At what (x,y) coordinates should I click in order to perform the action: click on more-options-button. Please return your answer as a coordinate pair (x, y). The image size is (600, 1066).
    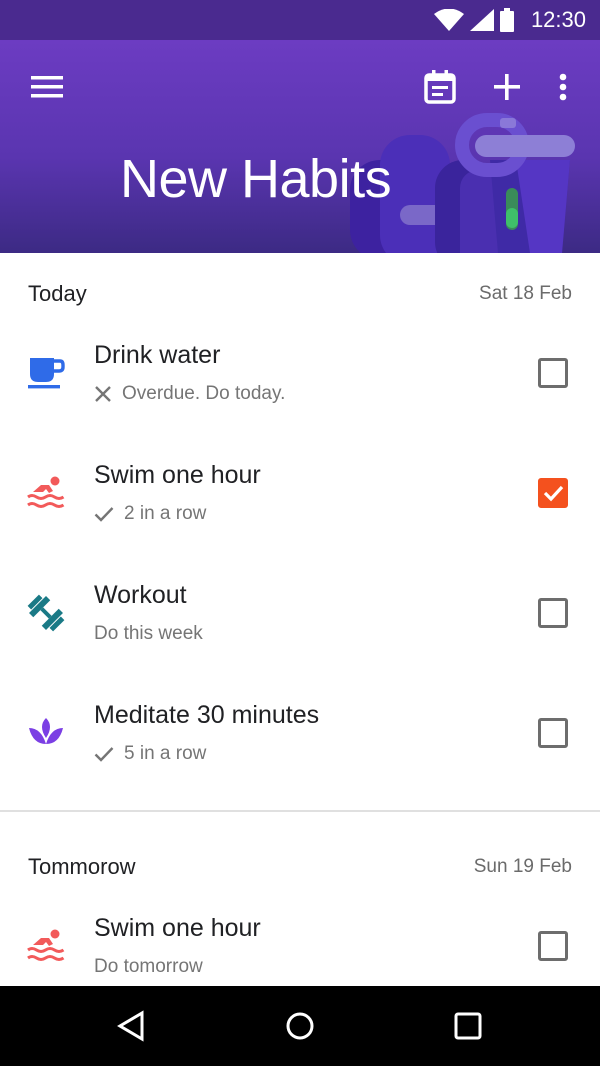
    Looking at the image, I should click on (563, 87).